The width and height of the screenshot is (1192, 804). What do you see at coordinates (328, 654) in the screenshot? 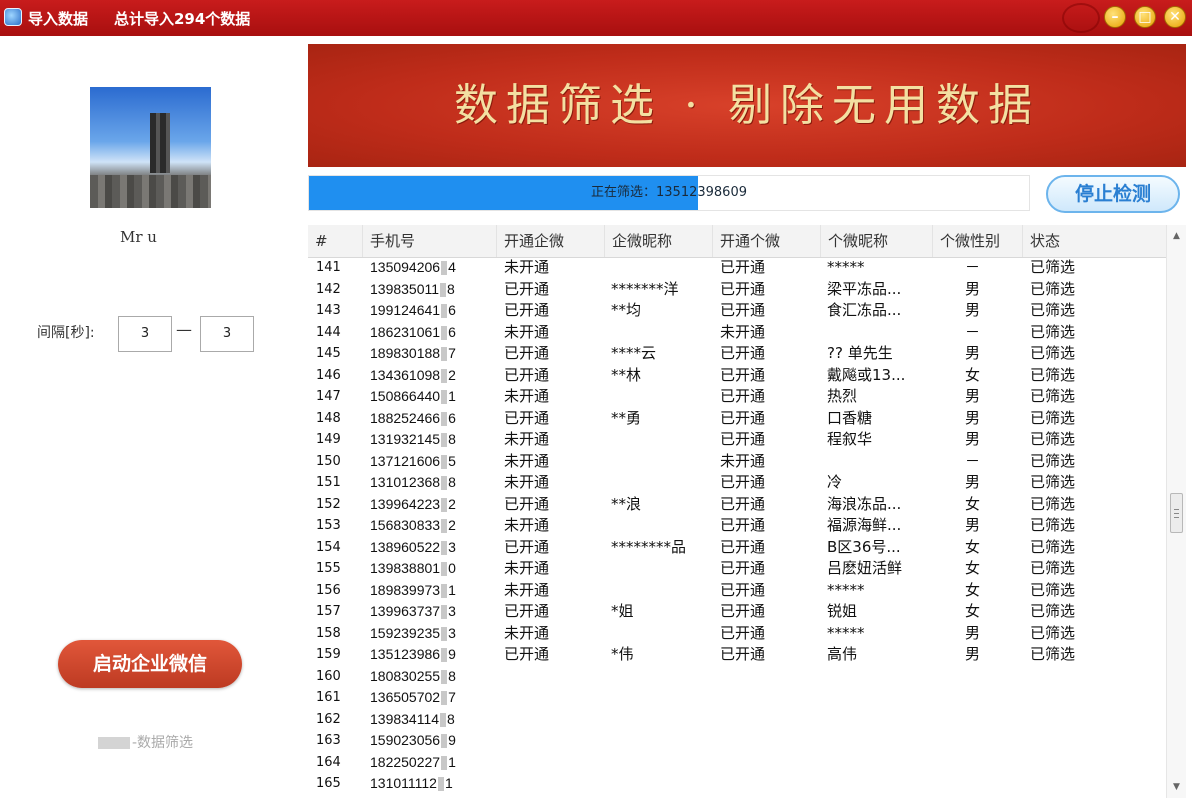
I see `row-index: 159` at bounding box center [328, 654].